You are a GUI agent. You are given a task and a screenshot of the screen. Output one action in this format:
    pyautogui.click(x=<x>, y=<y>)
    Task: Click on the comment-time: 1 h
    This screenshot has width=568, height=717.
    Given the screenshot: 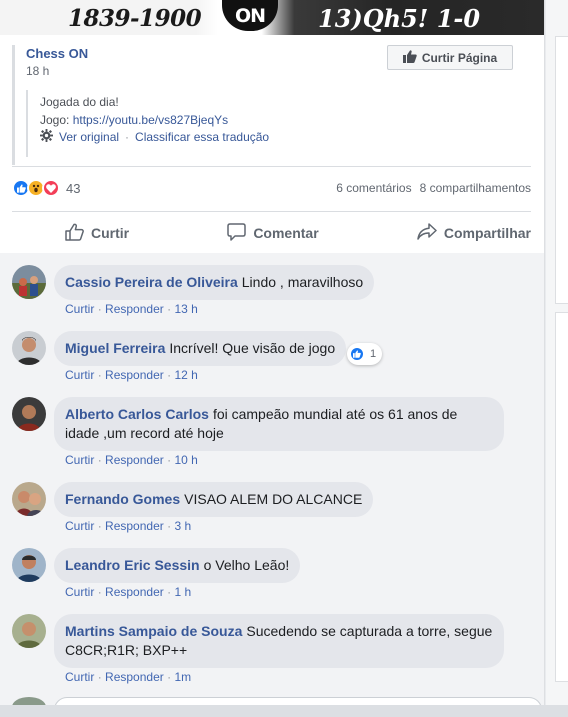 What is the action you would take?
    pyautogui.click(x=182, y=592)
    